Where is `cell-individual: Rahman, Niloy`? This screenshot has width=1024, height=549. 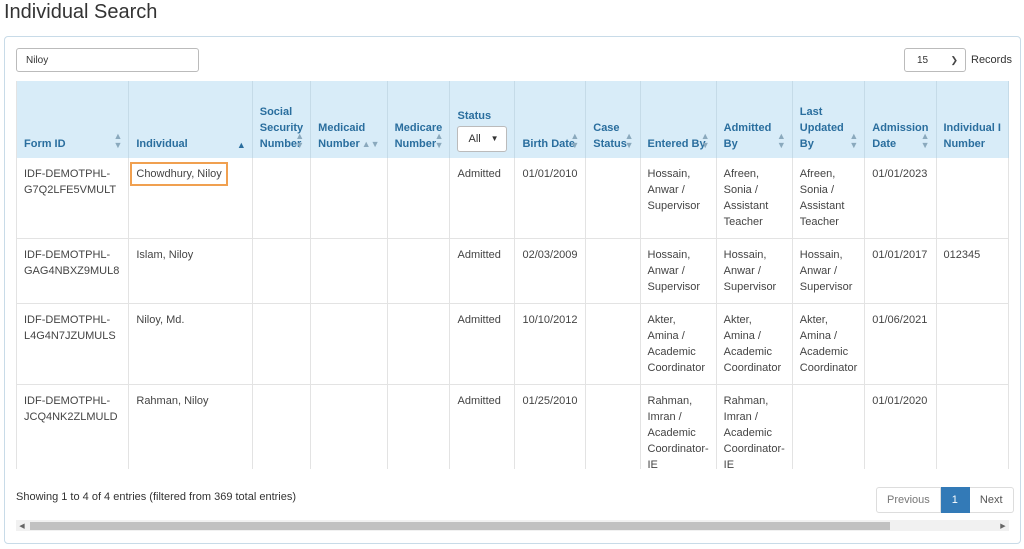 cell-individual: Rahman, Niloy is located at coordinates (190, 426).